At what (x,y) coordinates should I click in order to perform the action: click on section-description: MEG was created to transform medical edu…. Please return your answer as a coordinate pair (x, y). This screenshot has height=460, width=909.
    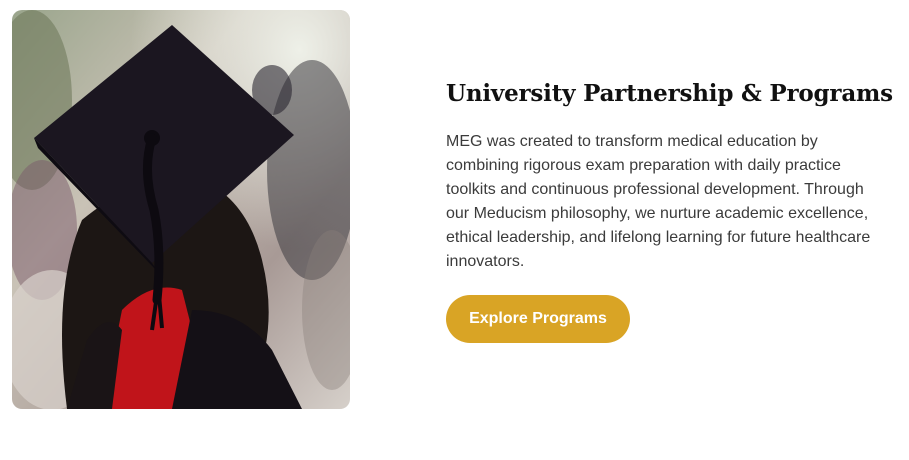
    Looking at the image, I should click on (658, 201).